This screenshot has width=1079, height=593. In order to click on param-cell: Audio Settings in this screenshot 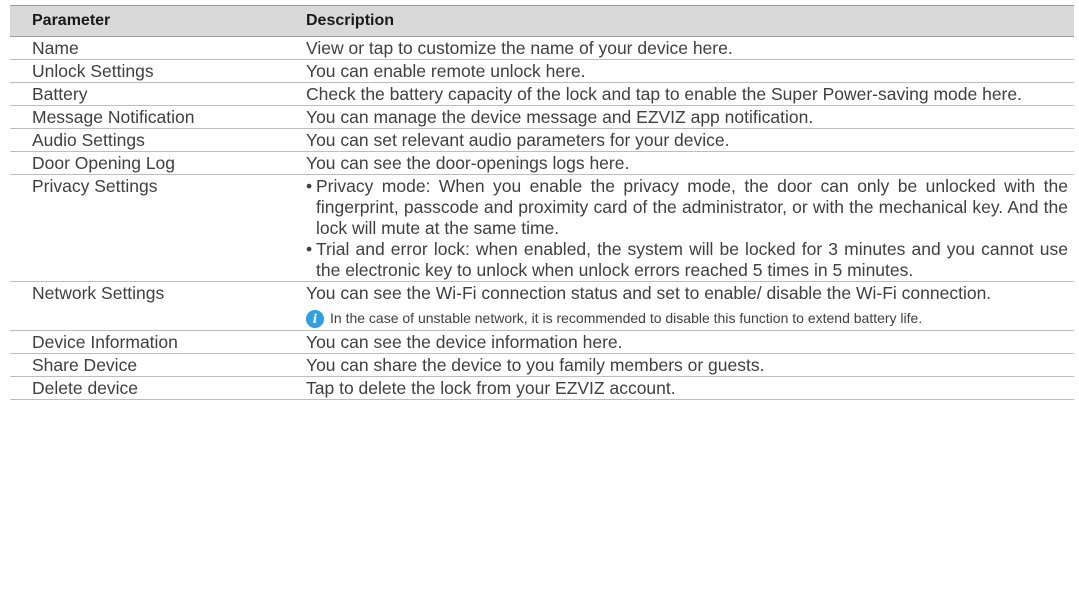, I will do `click(155, 140)`.